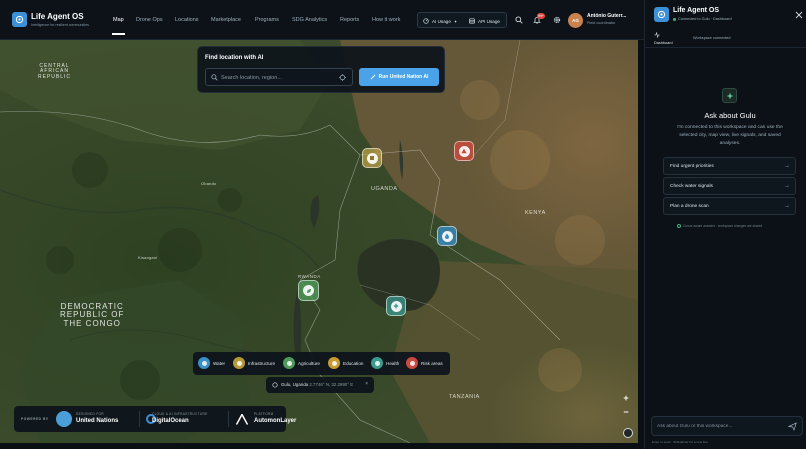  Describe the element at coordinates (384, 189) in the screenshot. I see `map-label-uganda: UGANDA` at that location.